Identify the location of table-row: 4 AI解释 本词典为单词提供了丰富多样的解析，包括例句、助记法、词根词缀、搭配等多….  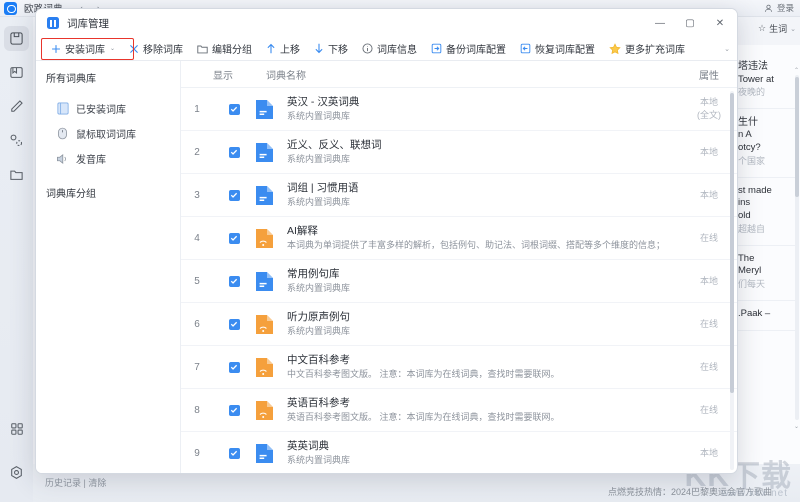
(459, 238).